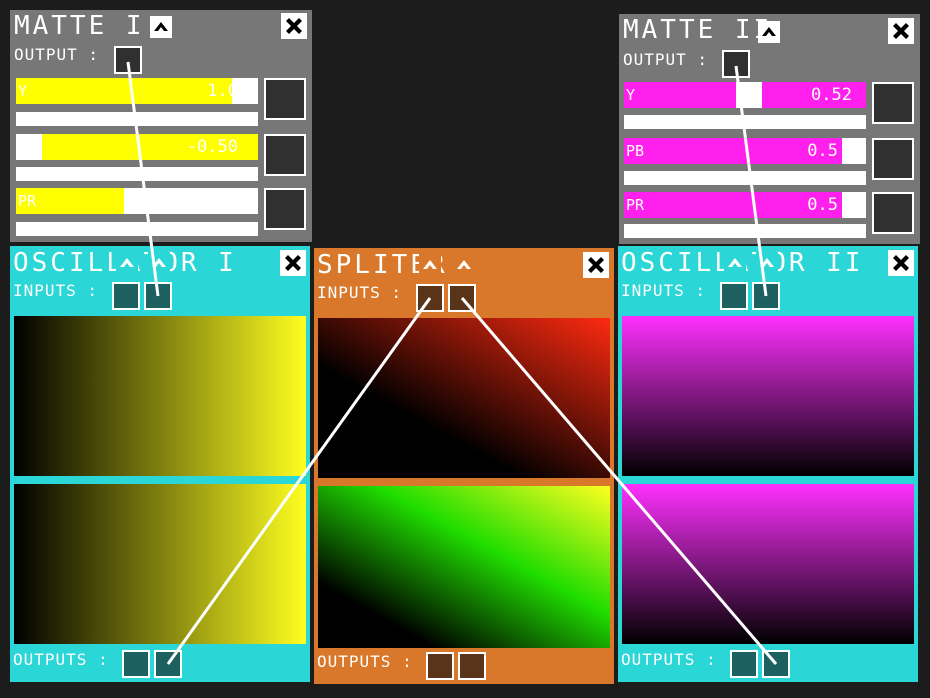 This screenshot has height=698, width=930. What do you see at coordinates (137, 201) in the screenshot?
I see `pr-slider: PR 0.00` at bounding box center [137, 201].